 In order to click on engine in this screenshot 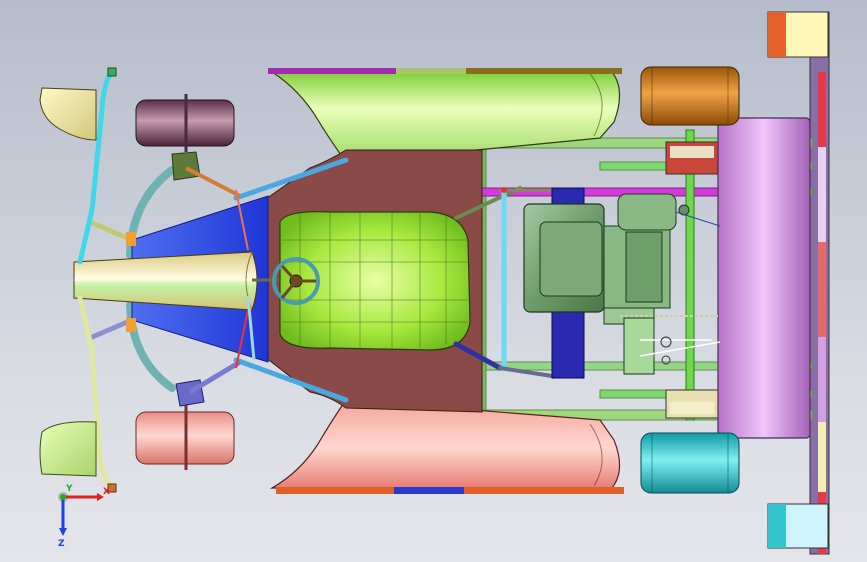, I will do `click(606, 259)`.